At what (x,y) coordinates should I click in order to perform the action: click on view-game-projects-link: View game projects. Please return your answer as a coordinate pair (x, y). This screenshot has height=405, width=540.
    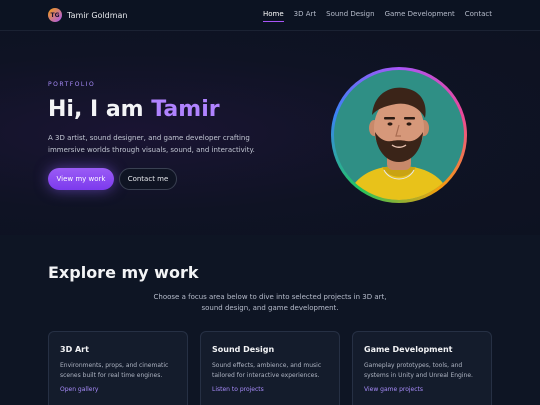
    Looking at the image, I should click on (393, 389).